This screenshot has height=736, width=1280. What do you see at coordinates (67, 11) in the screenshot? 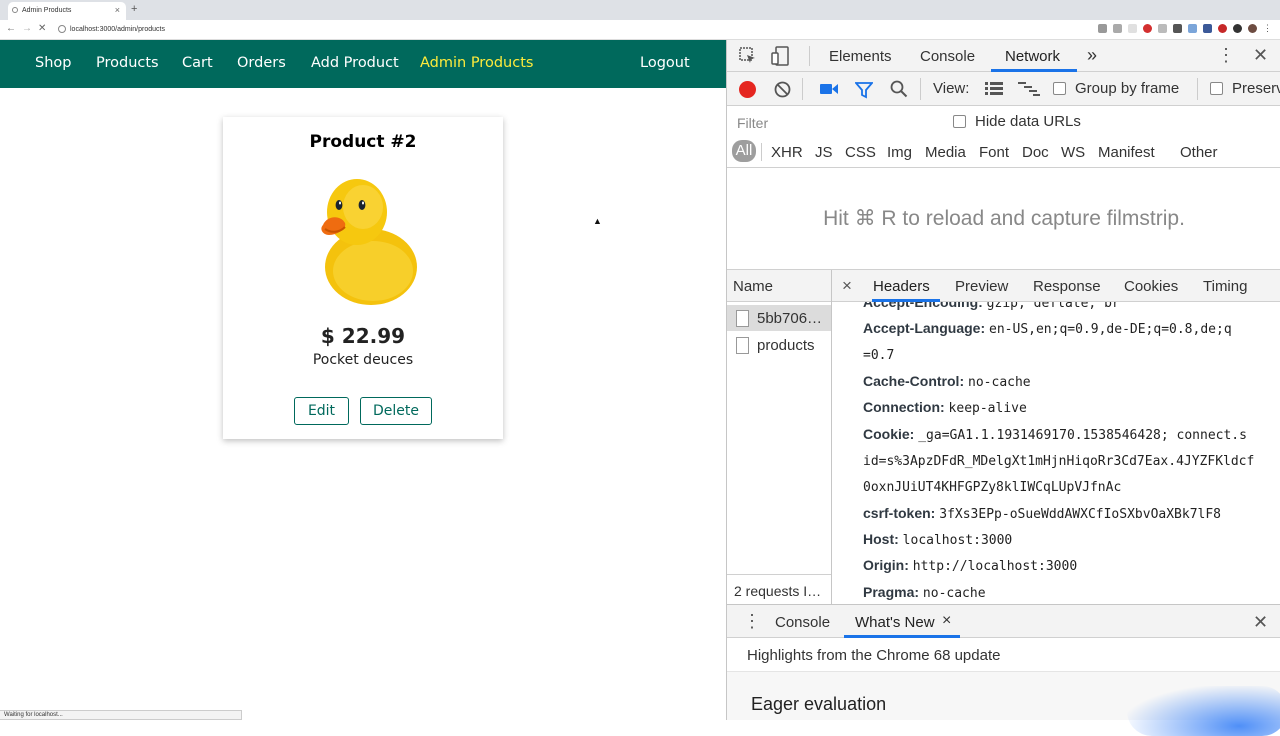
I see `browser-tab: Admin Products ×` at bounding box center [67, 11].